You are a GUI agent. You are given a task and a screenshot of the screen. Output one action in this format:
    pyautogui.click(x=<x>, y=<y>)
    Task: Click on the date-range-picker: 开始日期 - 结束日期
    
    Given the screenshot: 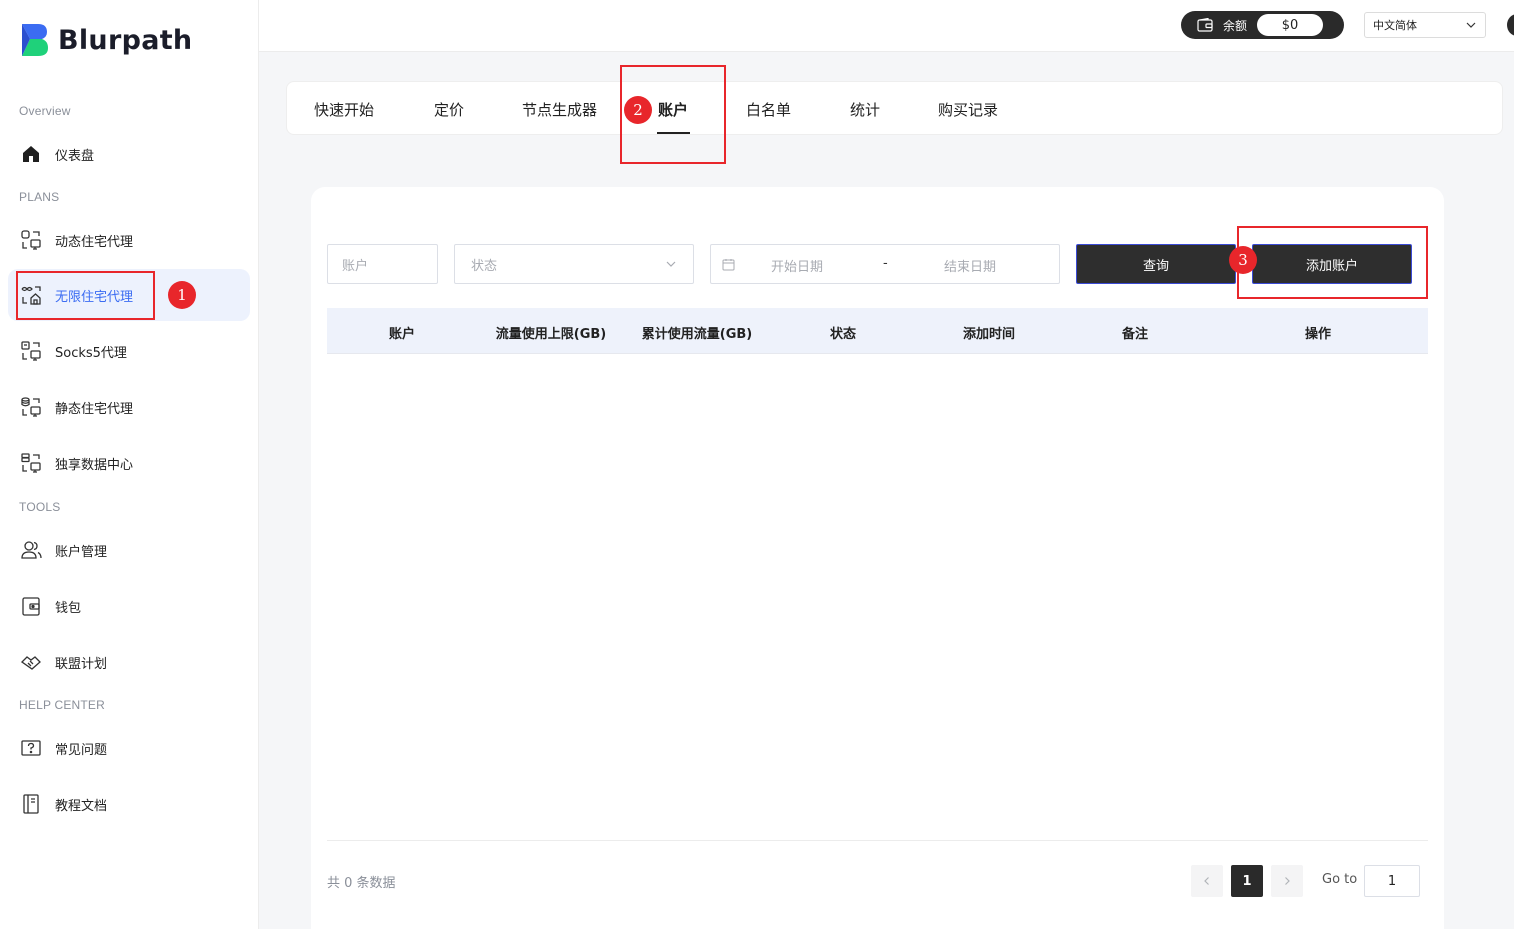 What is the action you would take?
    pyautogui.click(x=885, y=264)
    